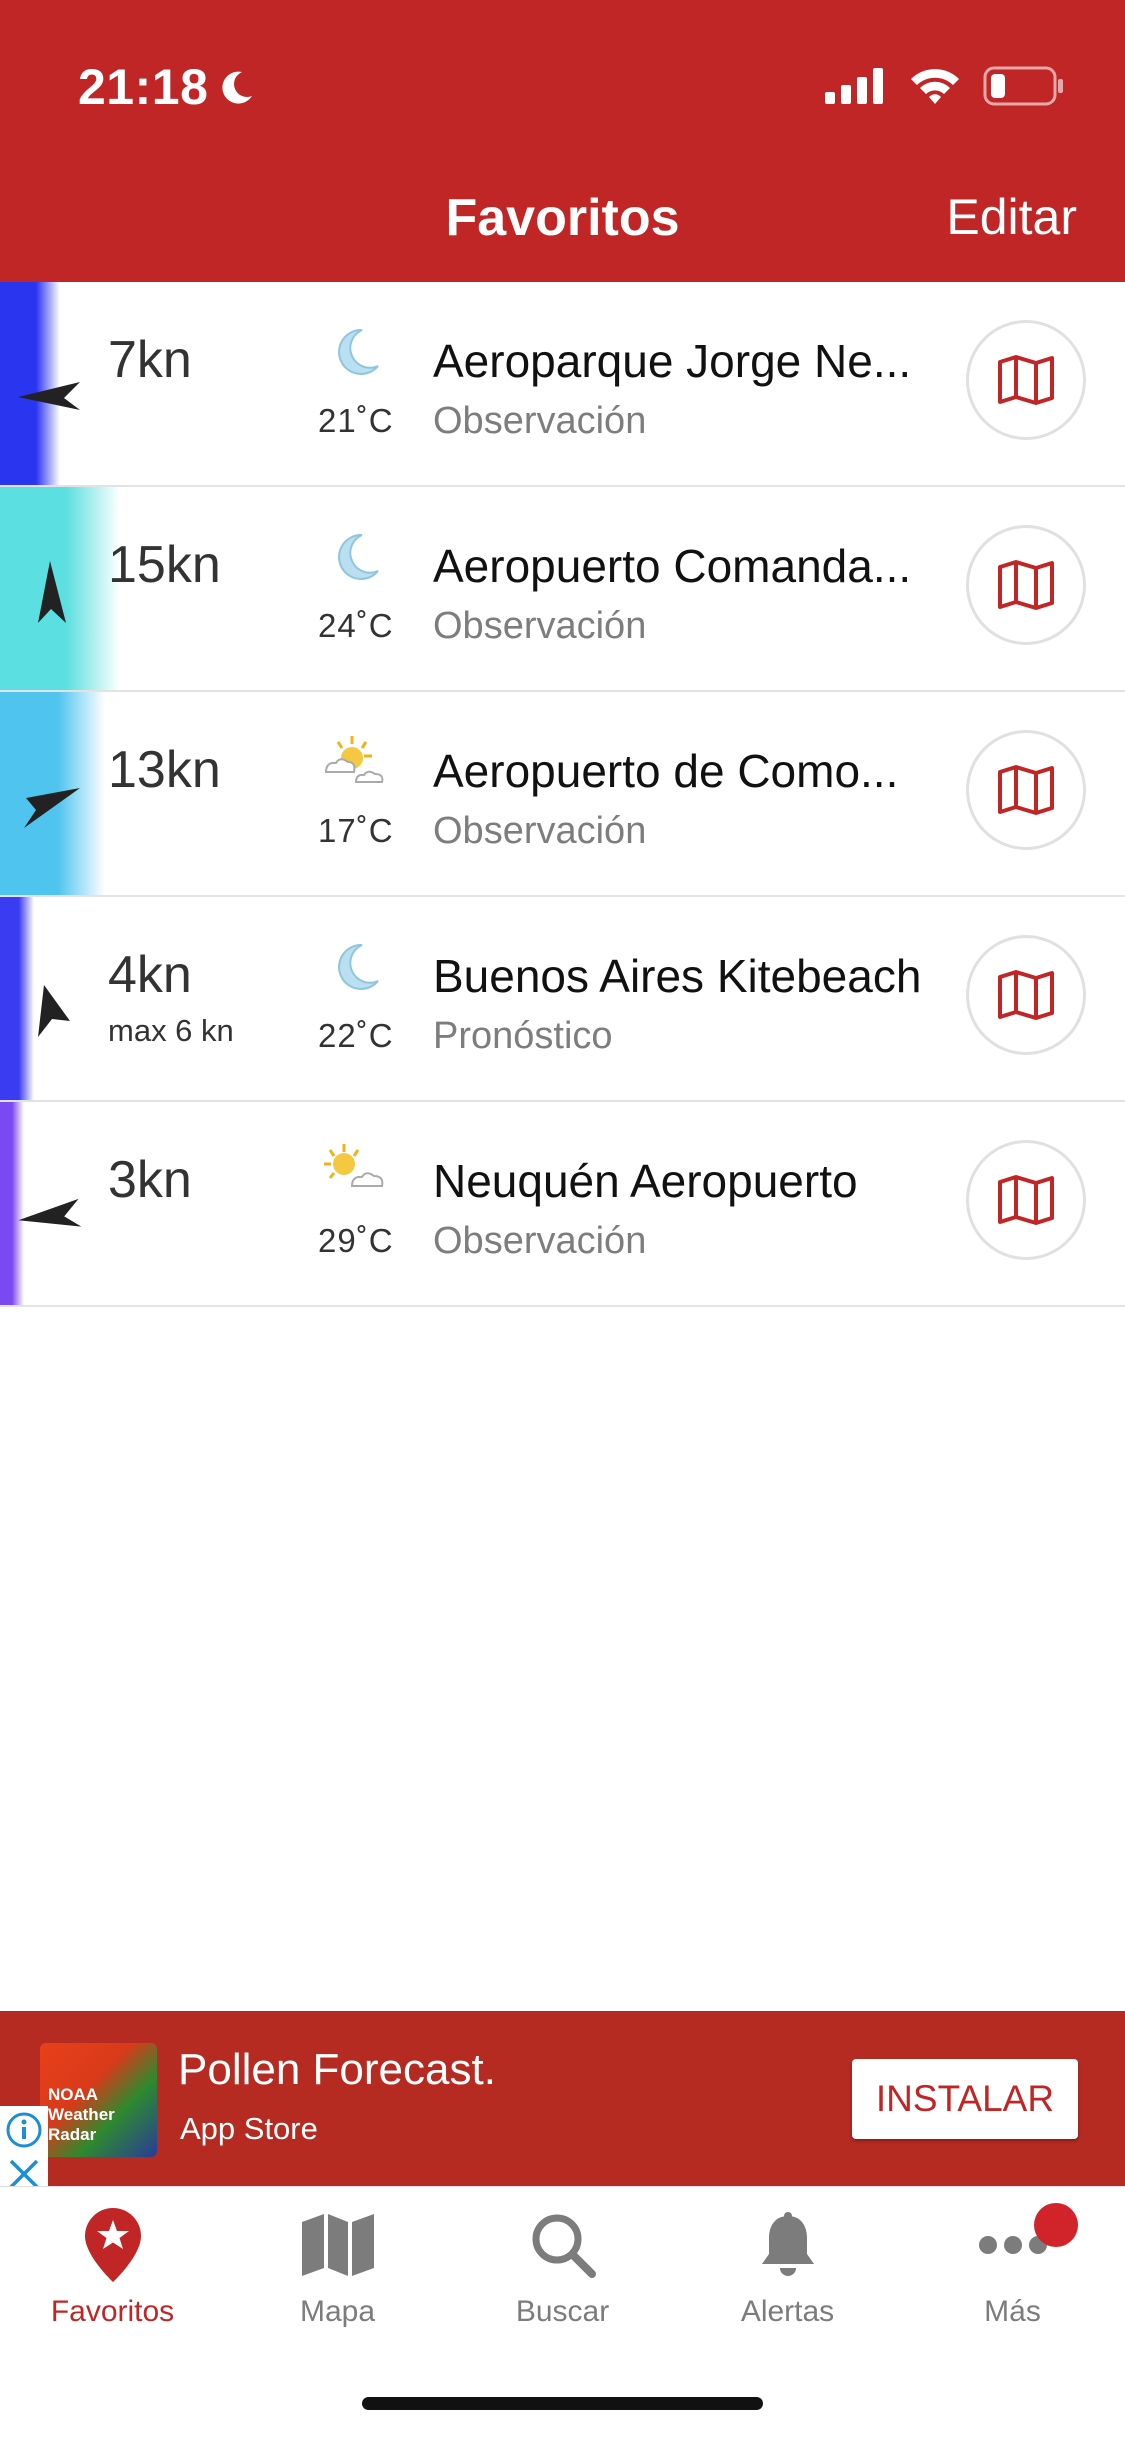 The width and height of the screenshot is (1125, 2437). What do you see at coordinates (564, 2246) in the screenshot?
I see `search-icon` at bounding box center [564, 2246].